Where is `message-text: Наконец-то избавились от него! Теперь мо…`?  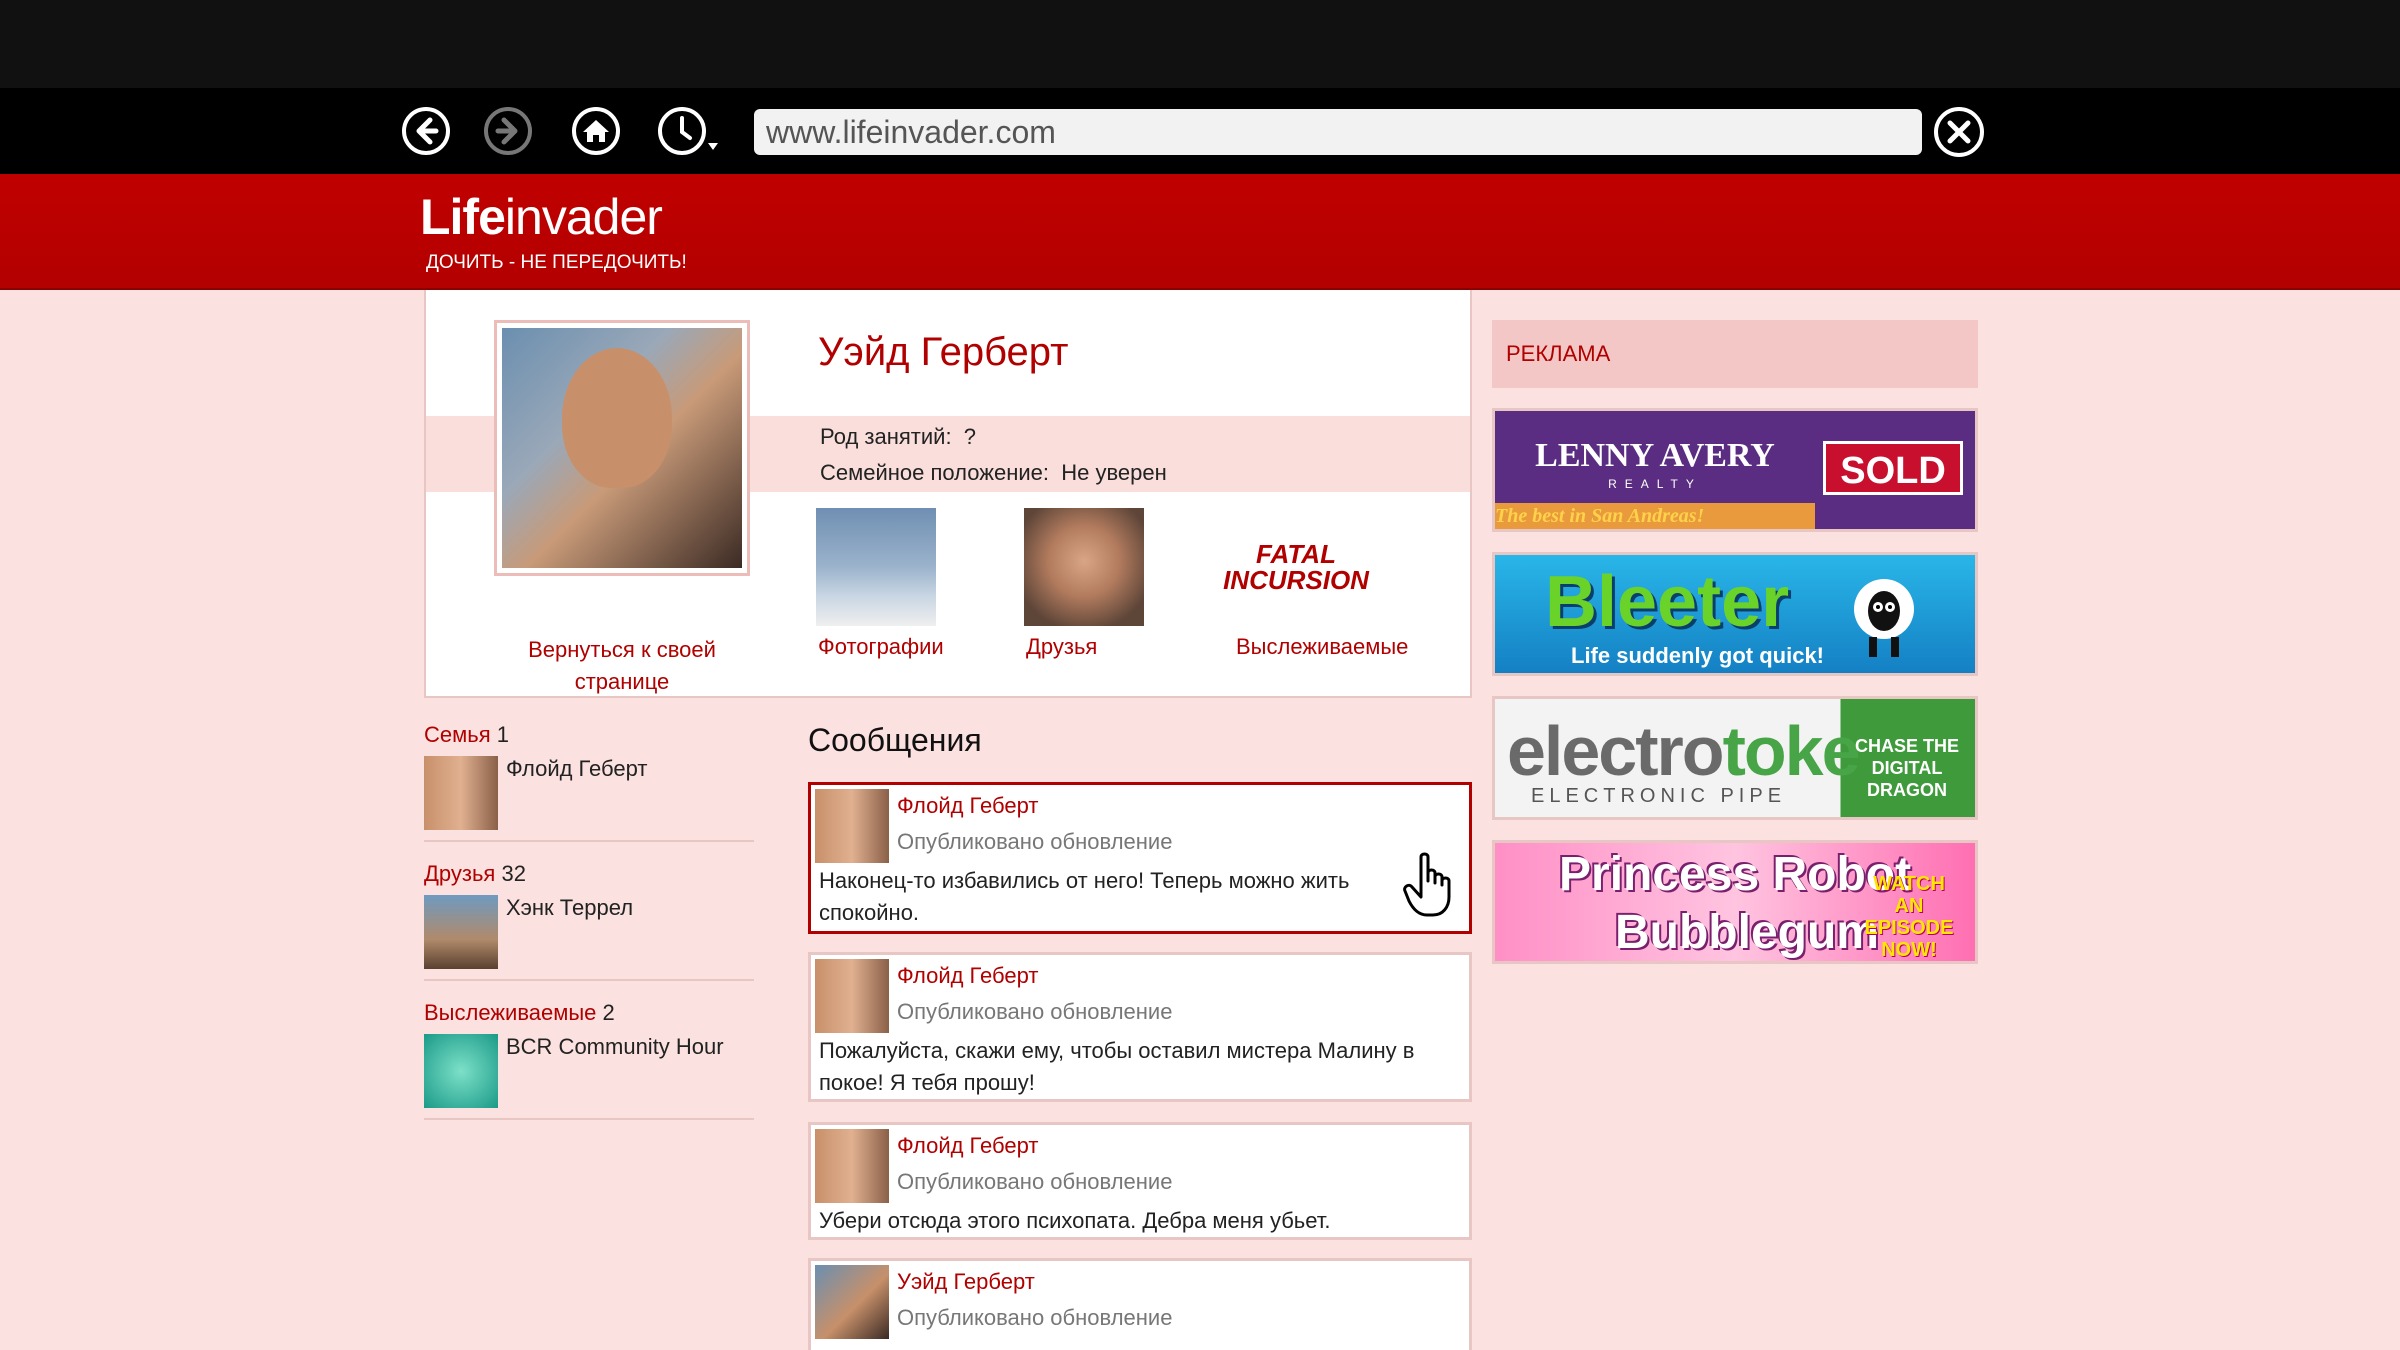
message-text: Наконец-то избавились от него! Теперь мо… is located at coordinates (1084, 896).